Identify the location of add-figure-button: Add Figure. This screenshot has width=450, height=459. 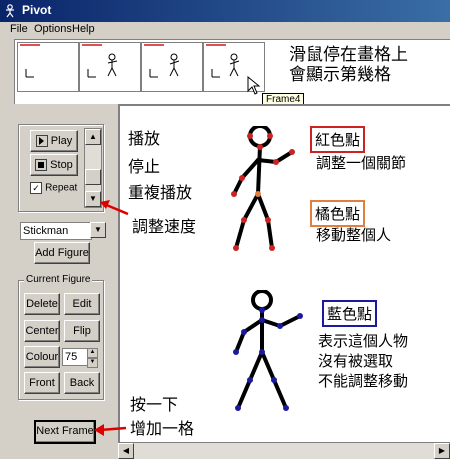
(62, 253).